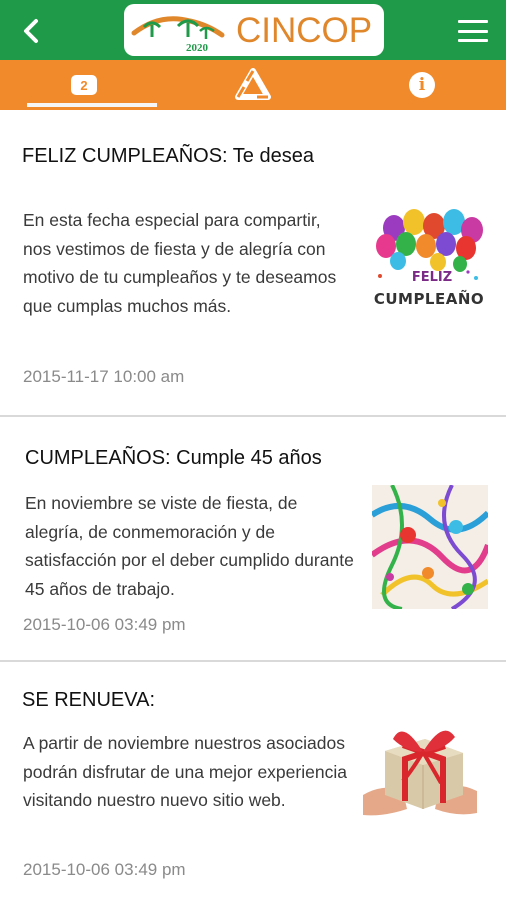 Image resolution: width=506 pixels, height=910 pixels. Describe the element at coordinates (429, 299) in the screenshot. I see `image-caption-cumpleanos: CUMPLEAÑO` at that location.